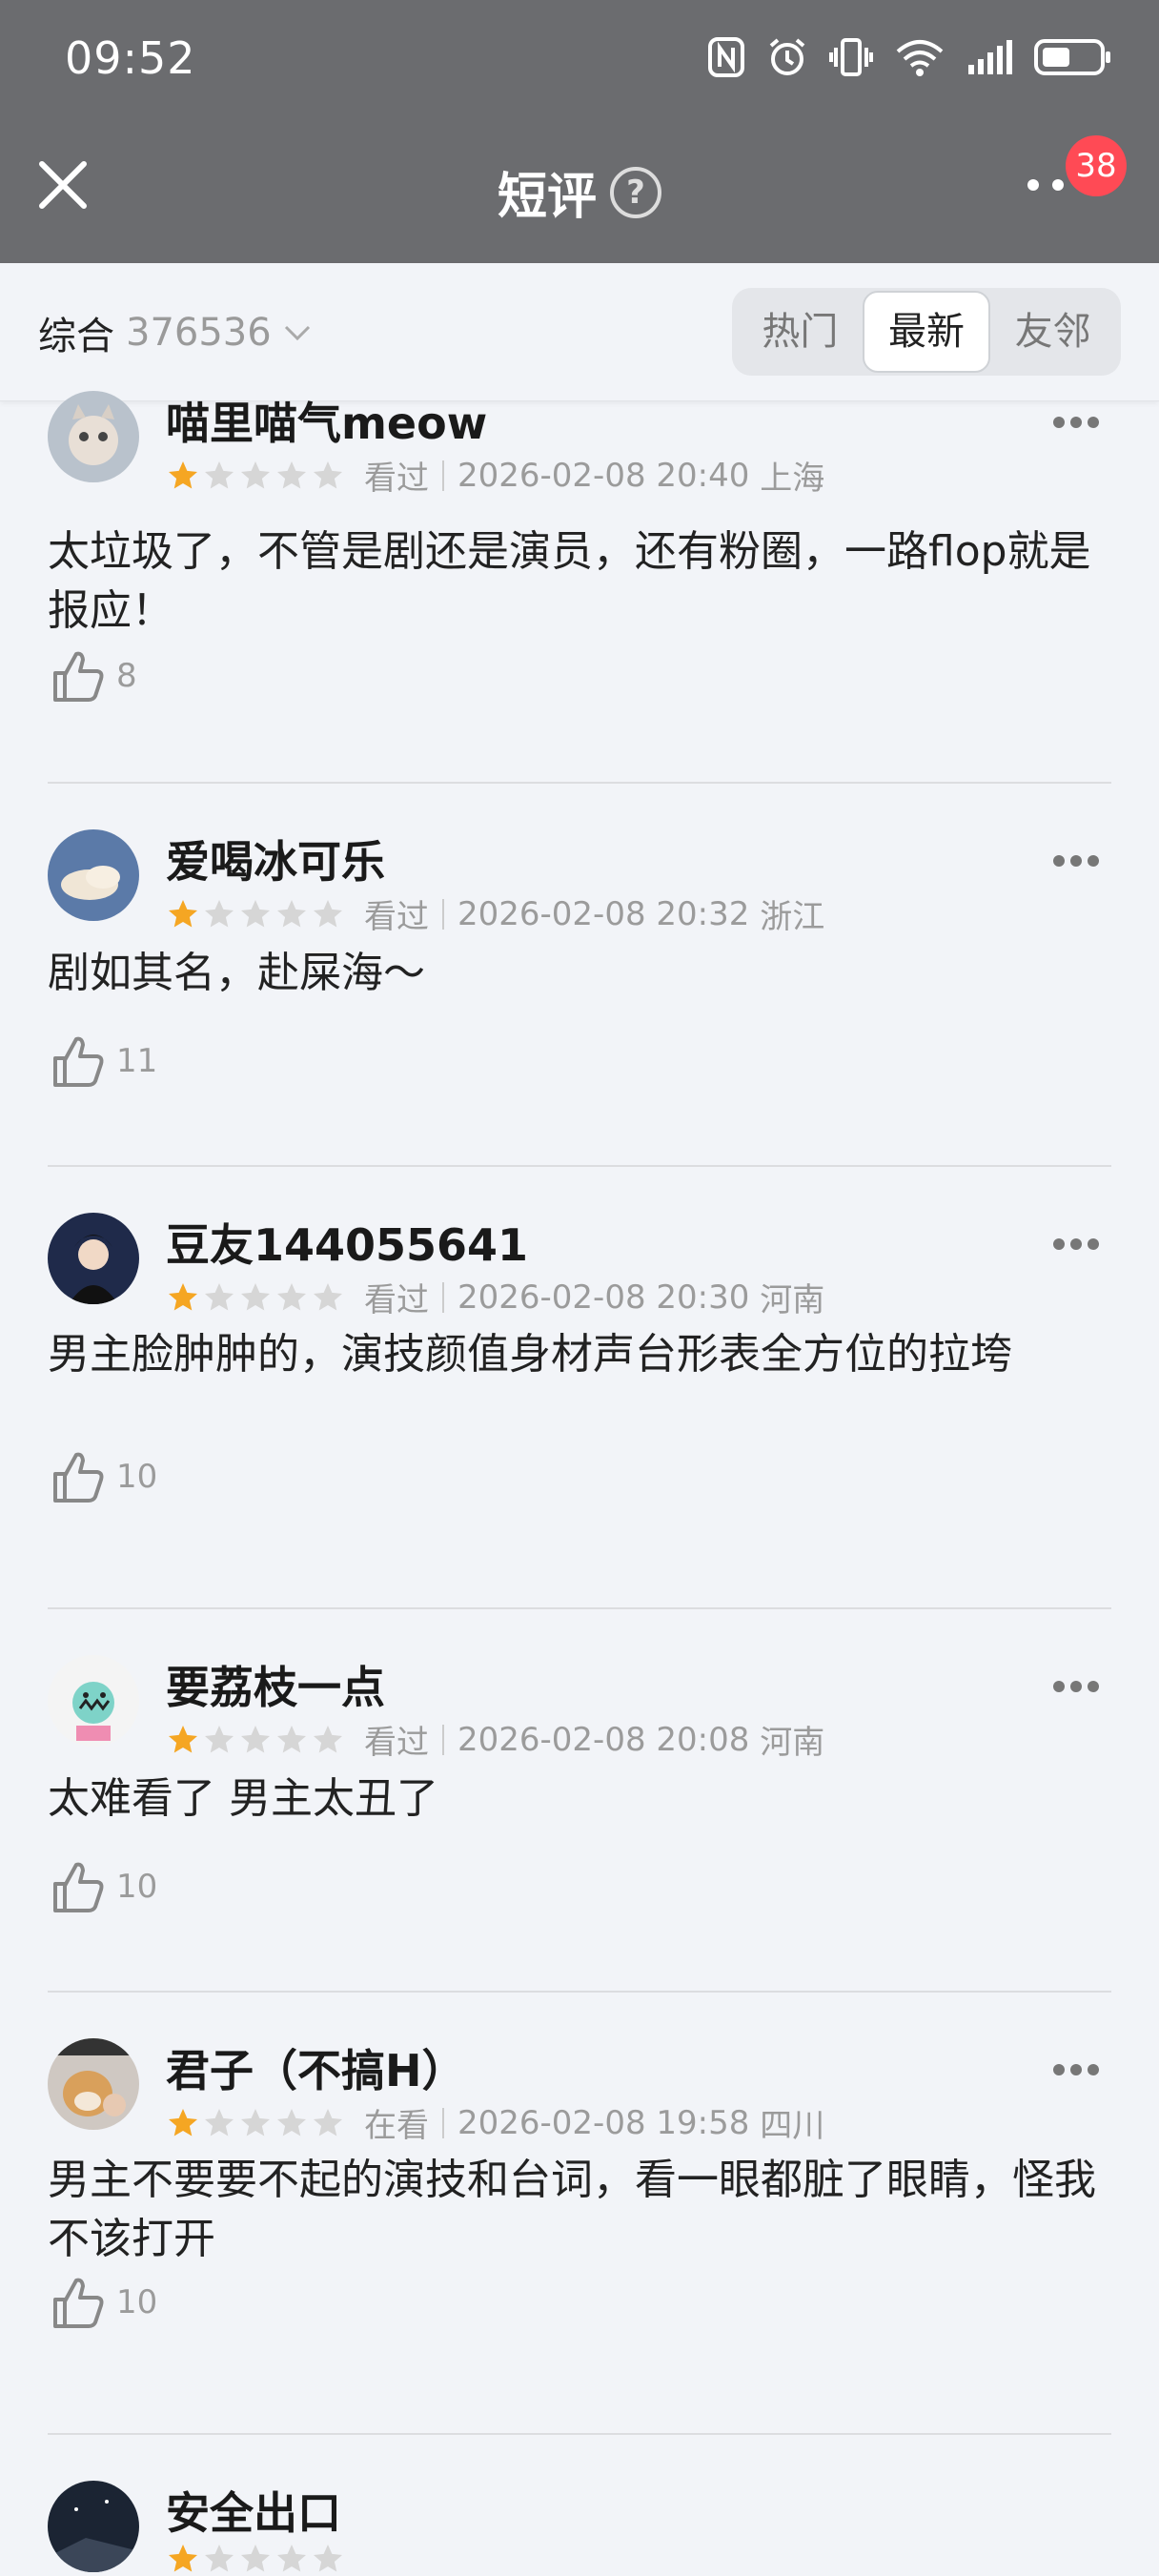 The width and height of the screenshot is (1159, 2576). Describe the element at coordinates (801, 332) in the screenshot. I see `tab-hot: 热门` at that location.